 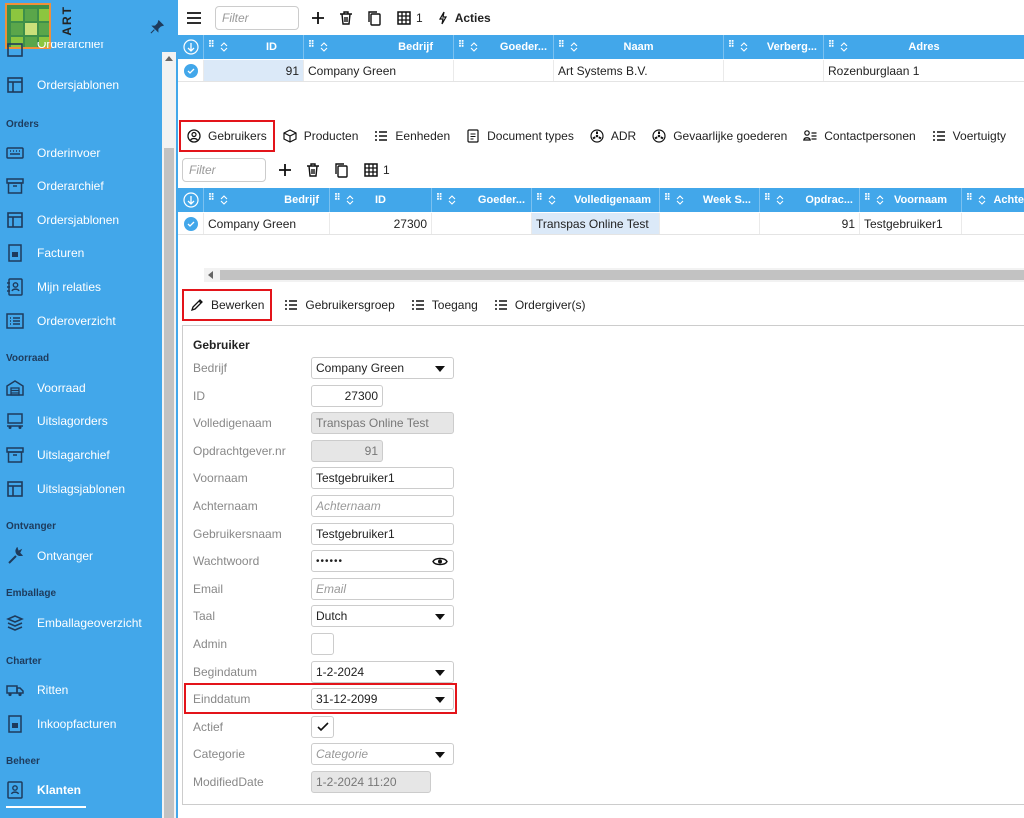 I want to click on sidebar-scrollbar, so click(x=169, y=435).